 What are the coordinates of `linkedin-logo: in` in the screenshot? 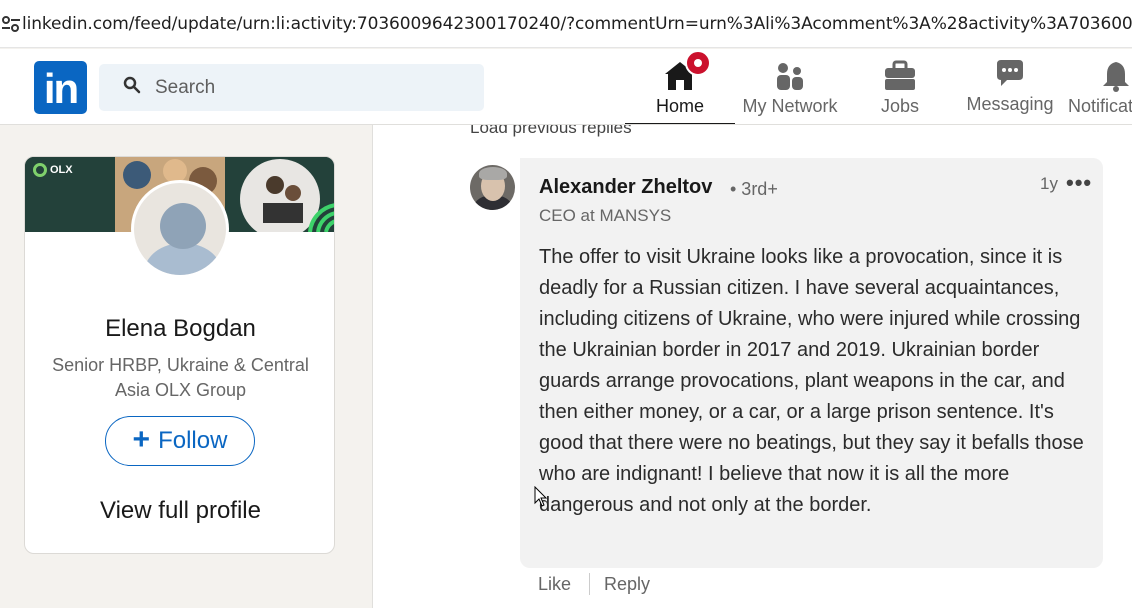 It's located at (60, 87).